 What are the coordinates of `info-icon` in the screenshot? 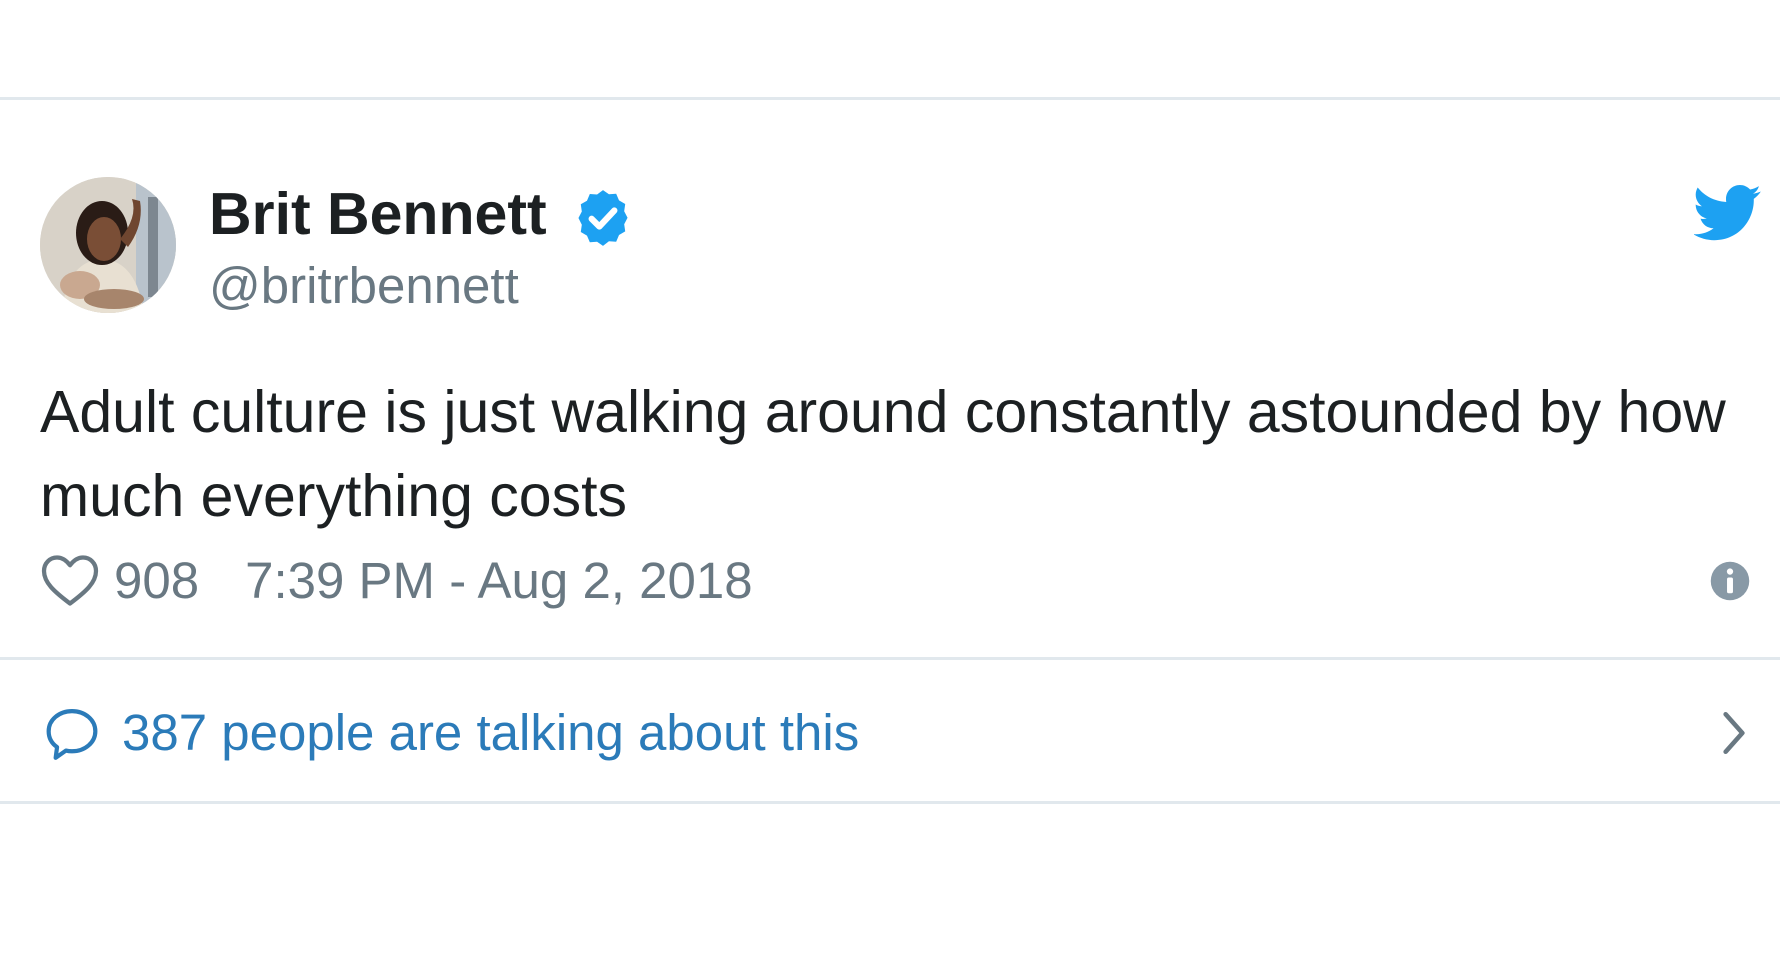 It's located at (1730, 581).